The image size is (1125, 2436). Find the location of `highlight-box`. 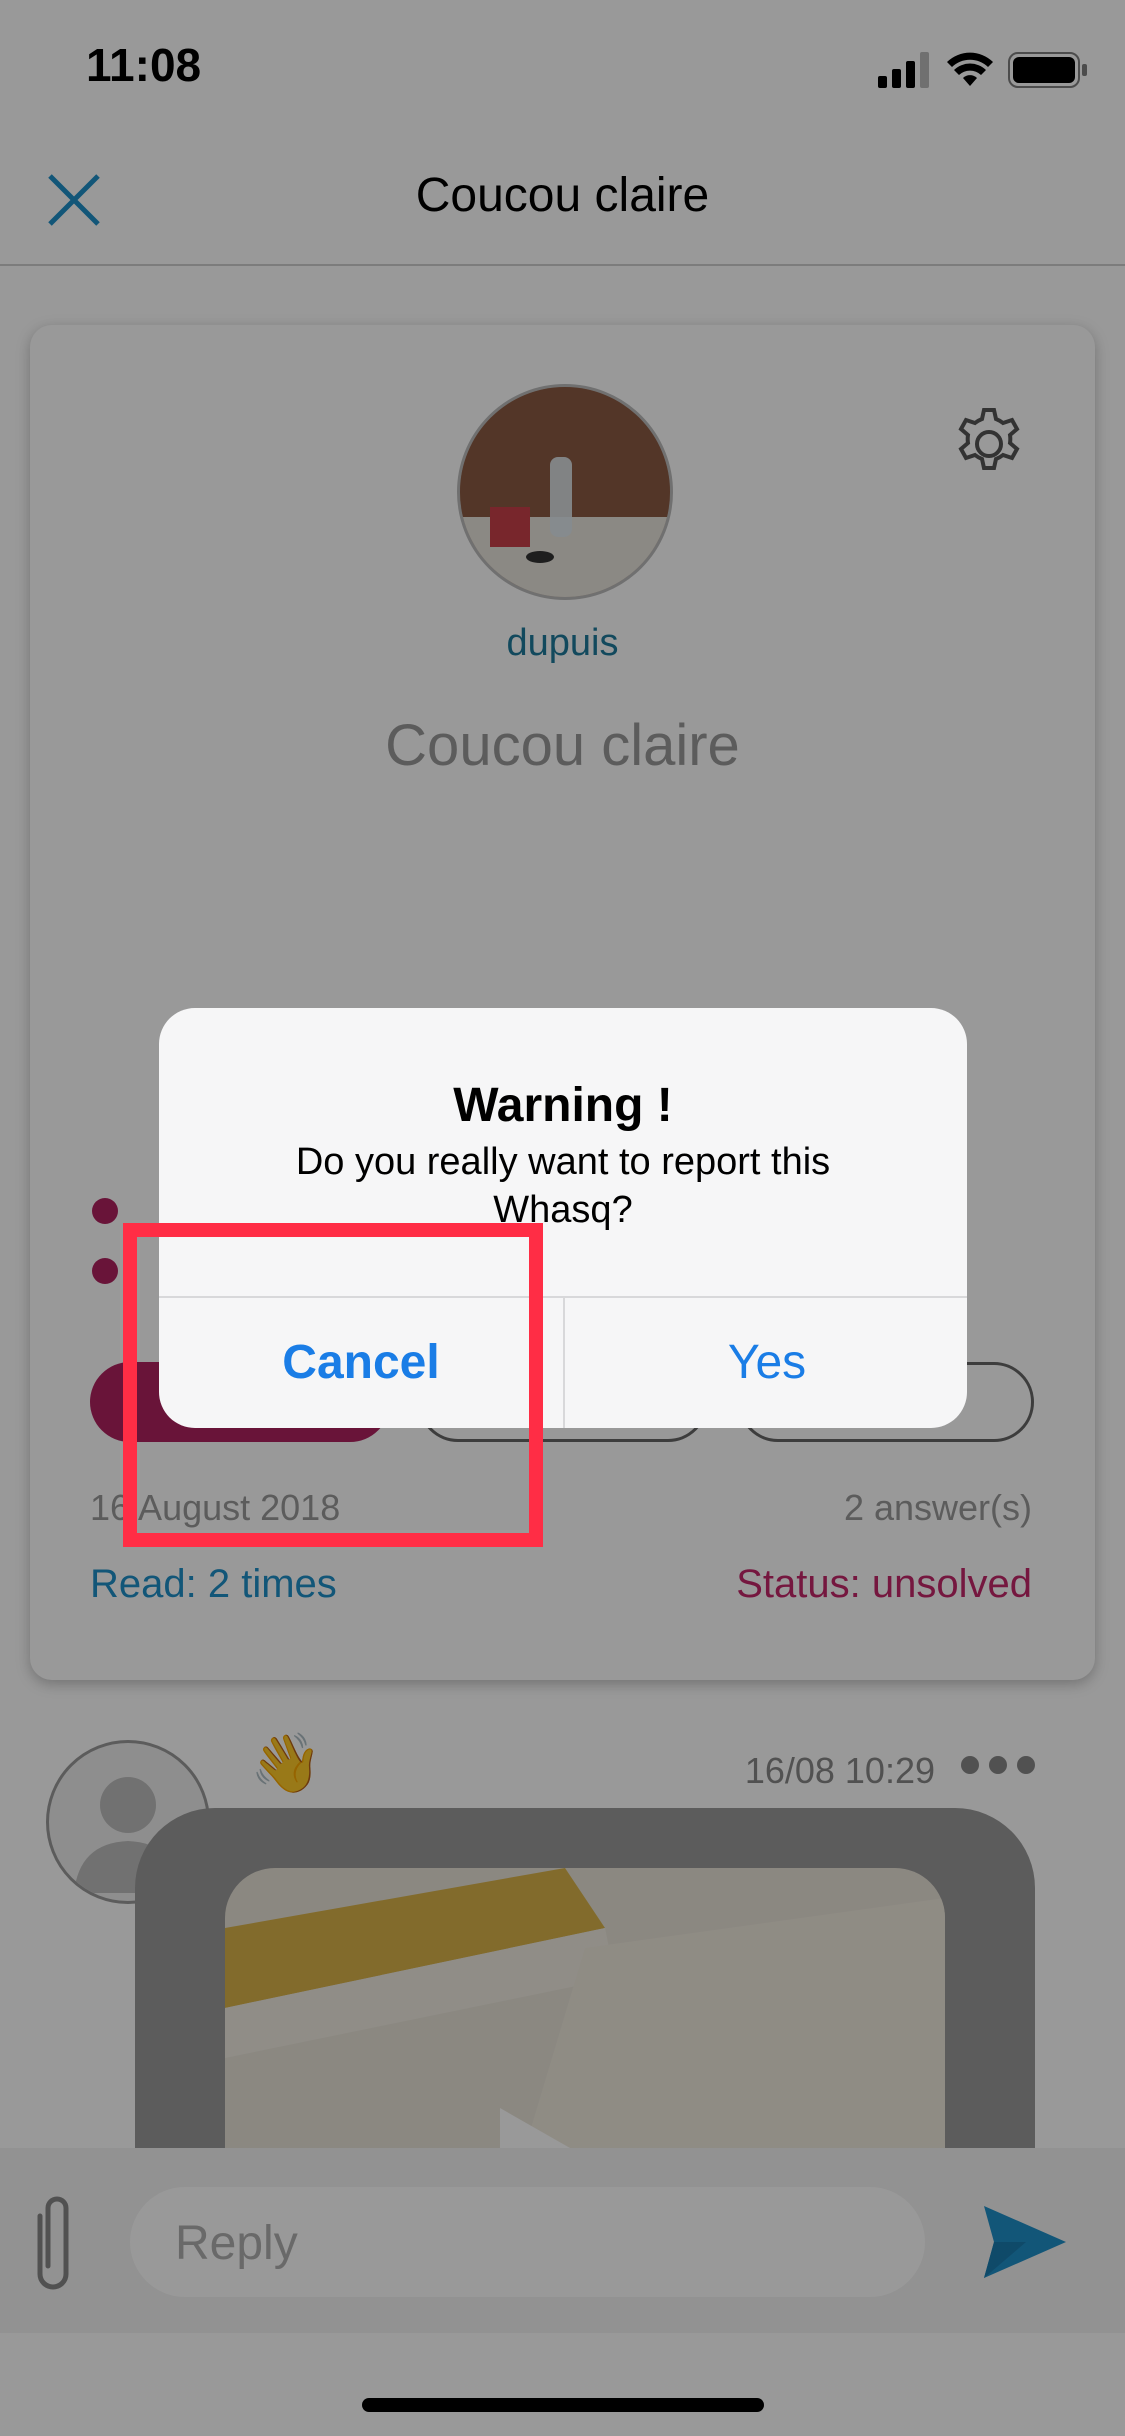

highlight-box is located at coordinates (333, 1385).